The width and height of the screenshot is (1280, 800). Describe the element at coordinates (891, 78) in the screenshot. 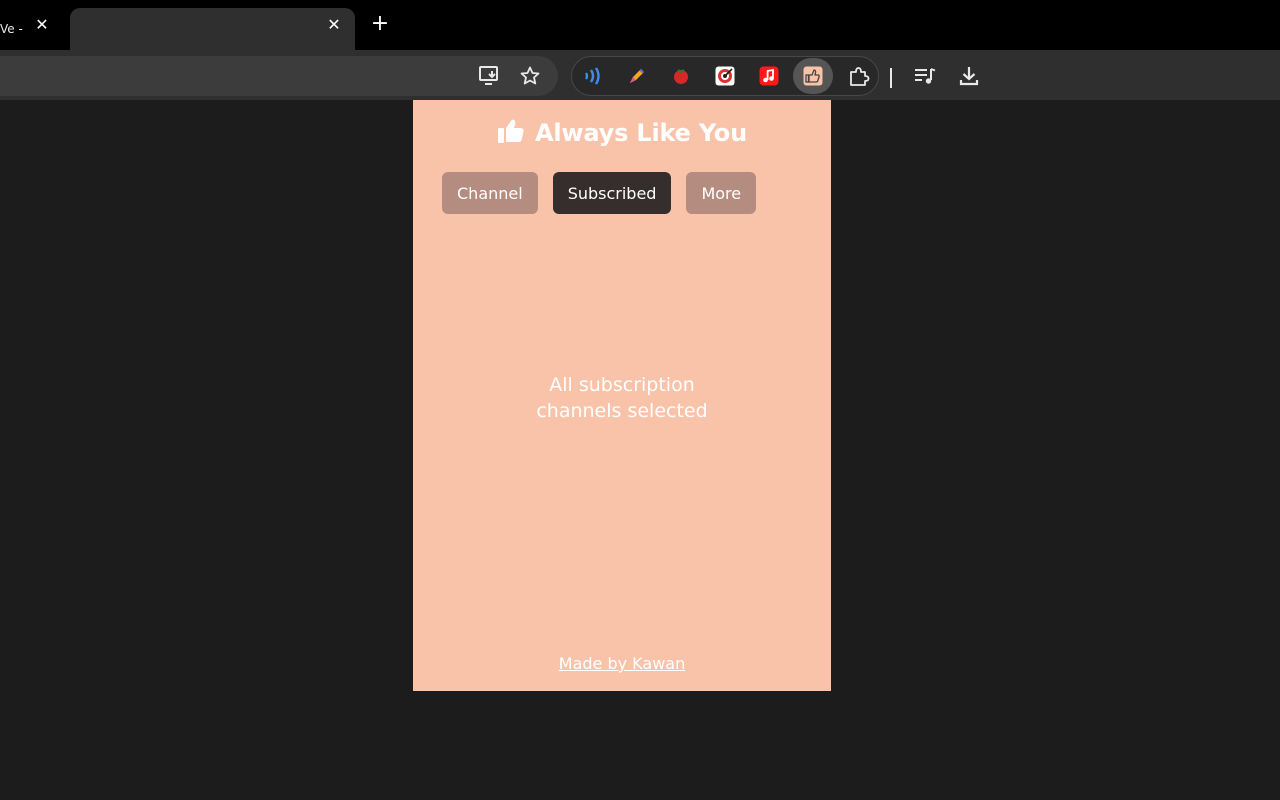

I see `toolbar-separator` at that location.